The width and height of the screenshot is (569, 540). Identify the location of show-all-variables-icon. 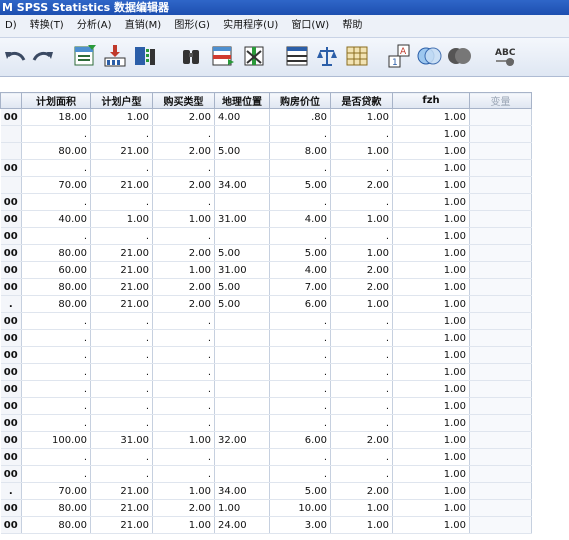
(459, 56).